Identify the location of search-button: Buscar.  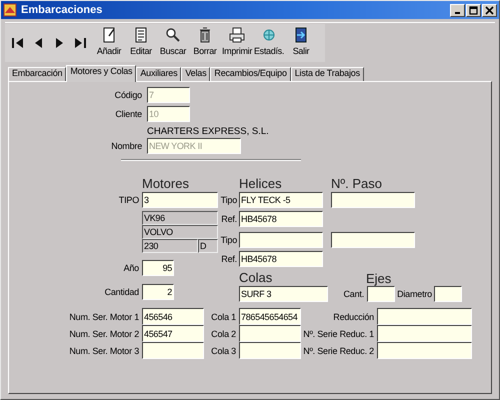
(173, 43).